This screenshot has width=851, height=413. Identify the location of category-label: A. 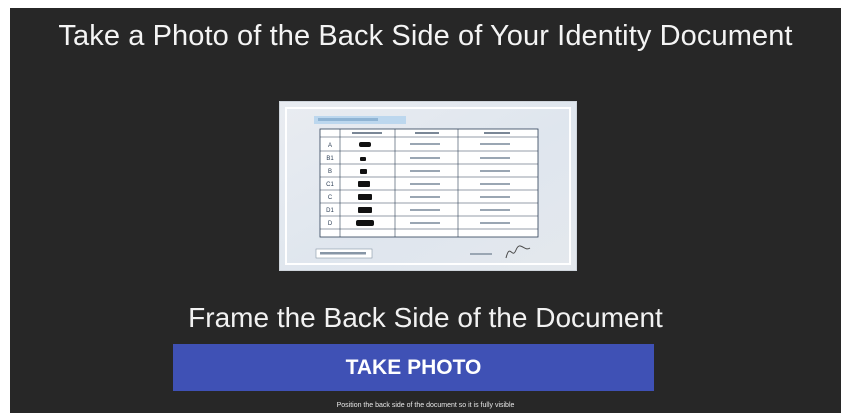
(330, 146).